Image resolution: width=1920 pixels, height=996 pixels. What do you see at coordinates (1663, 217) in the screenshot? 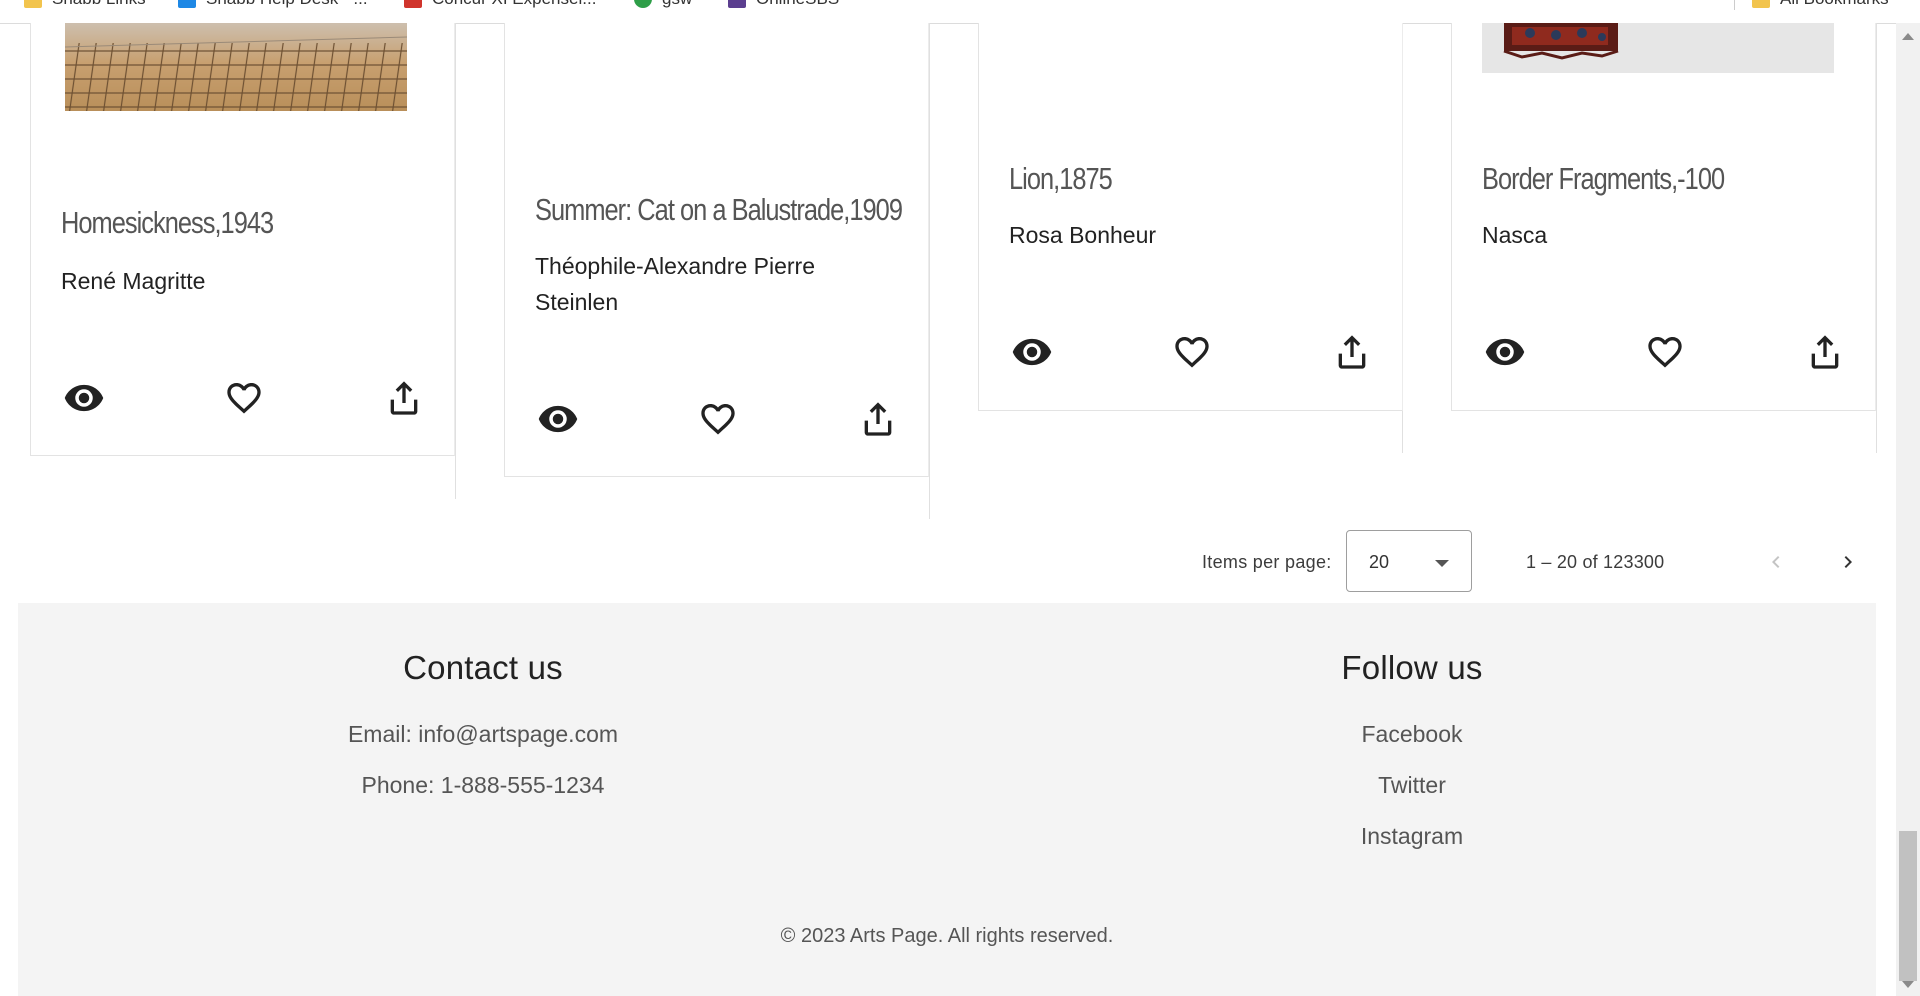
I see `art-card: Border Fragments,-100 Nasca` at bounding box center [1663, 217].